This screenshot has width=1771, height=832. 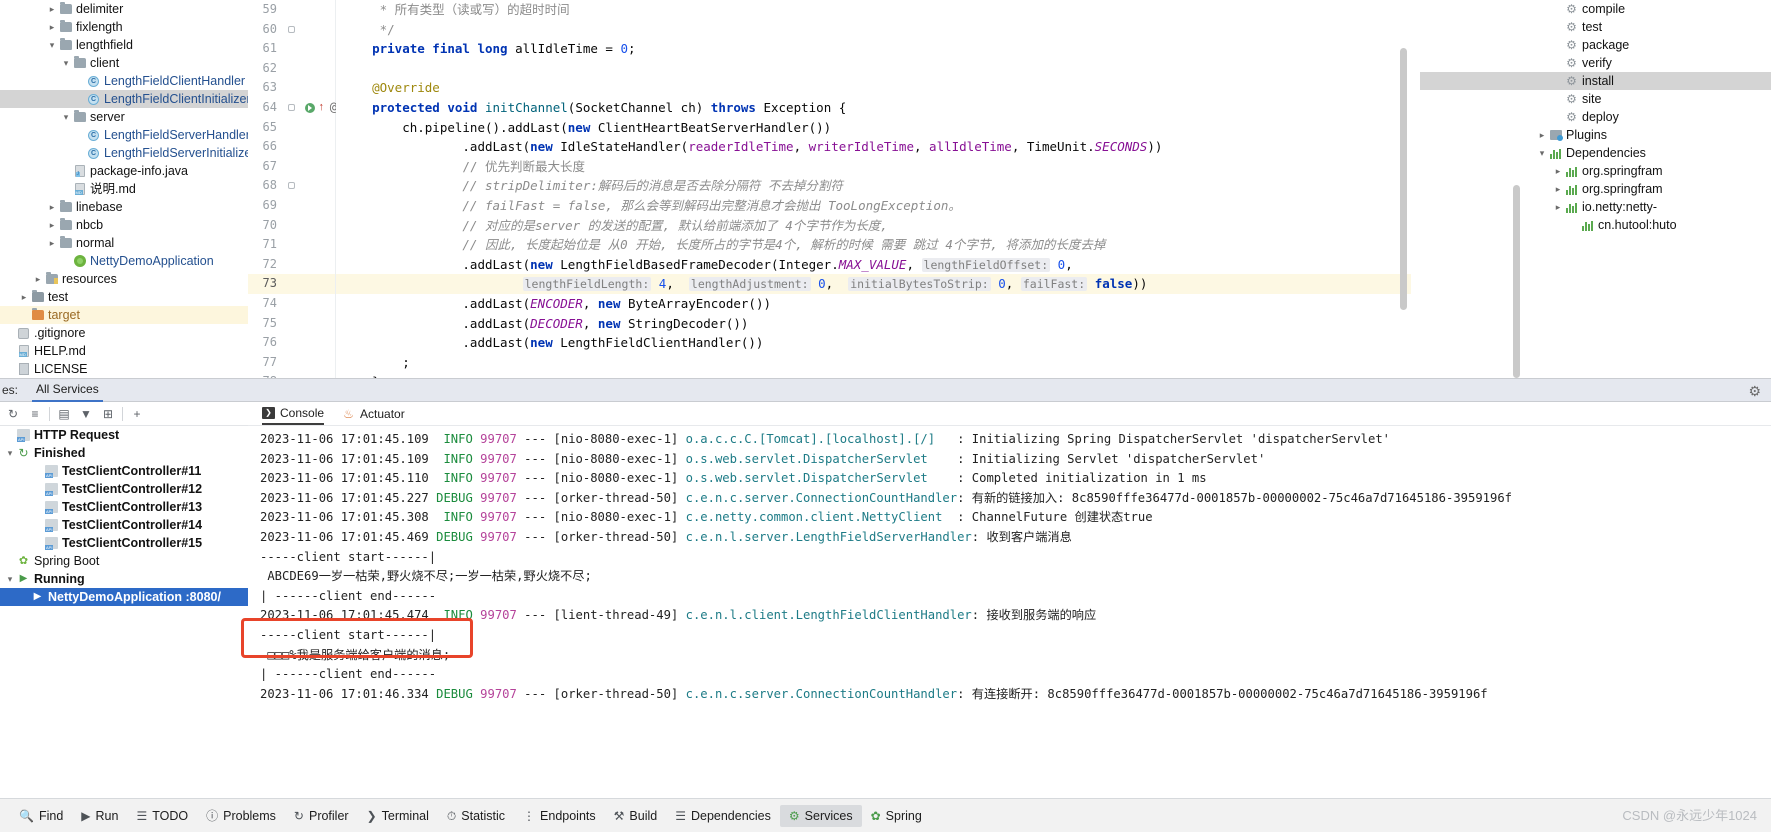 I want to click on gutter-line: 75, so click(x=291, y=324).